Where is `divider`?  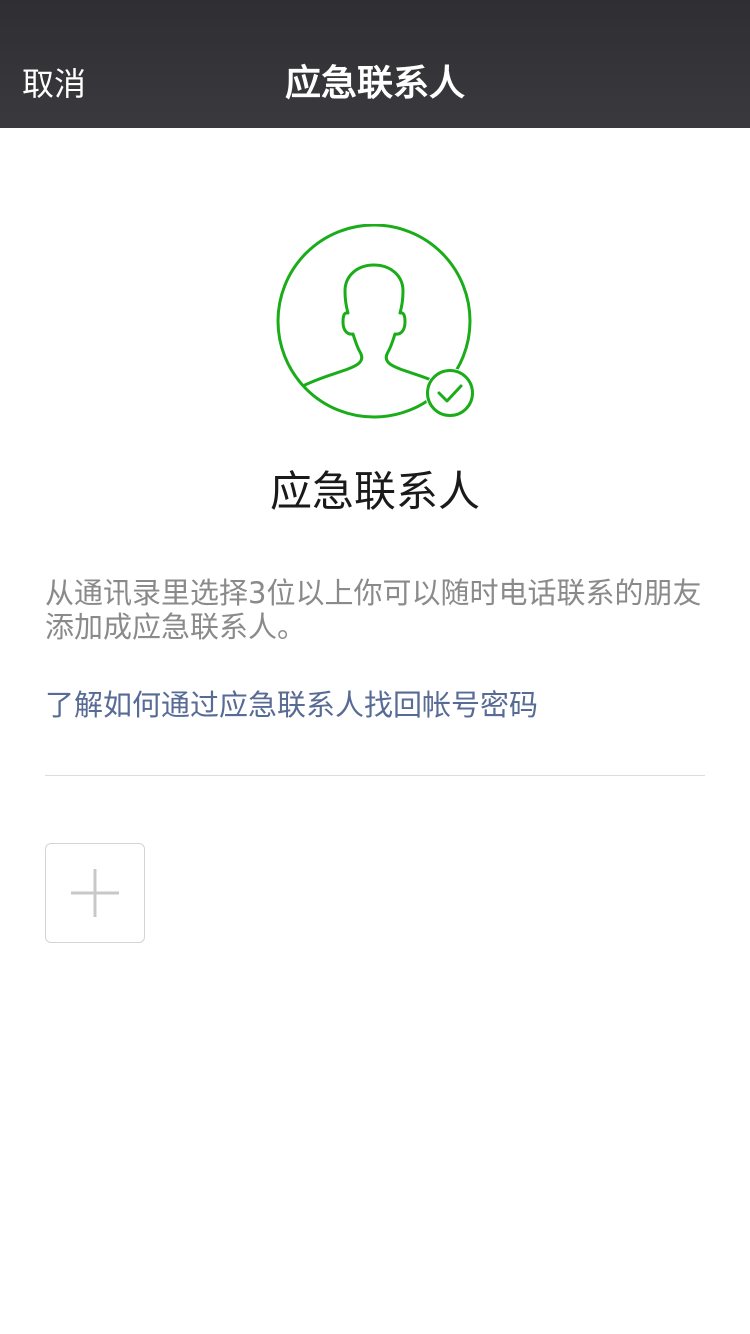 divider is located at coordinates (375, 775).